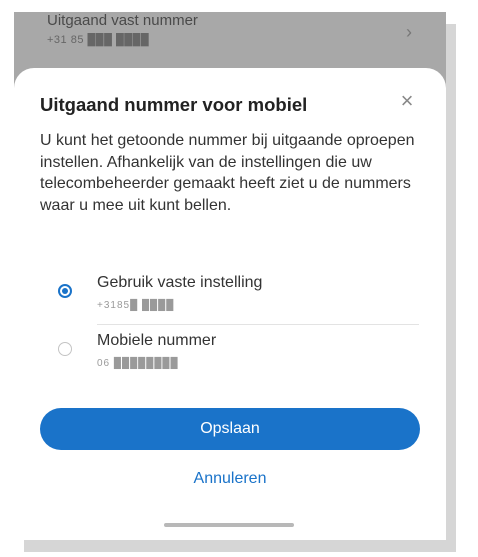  Describe the element at coordinates (409, 32) in the screenshot. I see `chevron-right-icon: ›` at that location.